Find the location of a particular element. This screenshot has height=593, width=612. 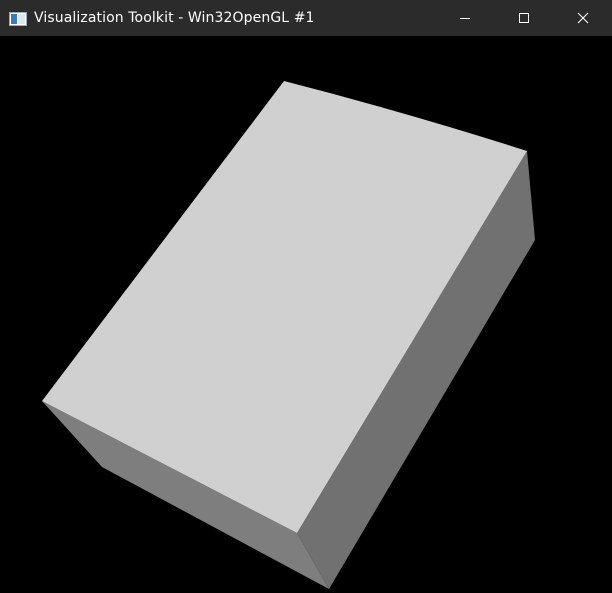

vtk-window-icon is located at coordinates (18, 18).